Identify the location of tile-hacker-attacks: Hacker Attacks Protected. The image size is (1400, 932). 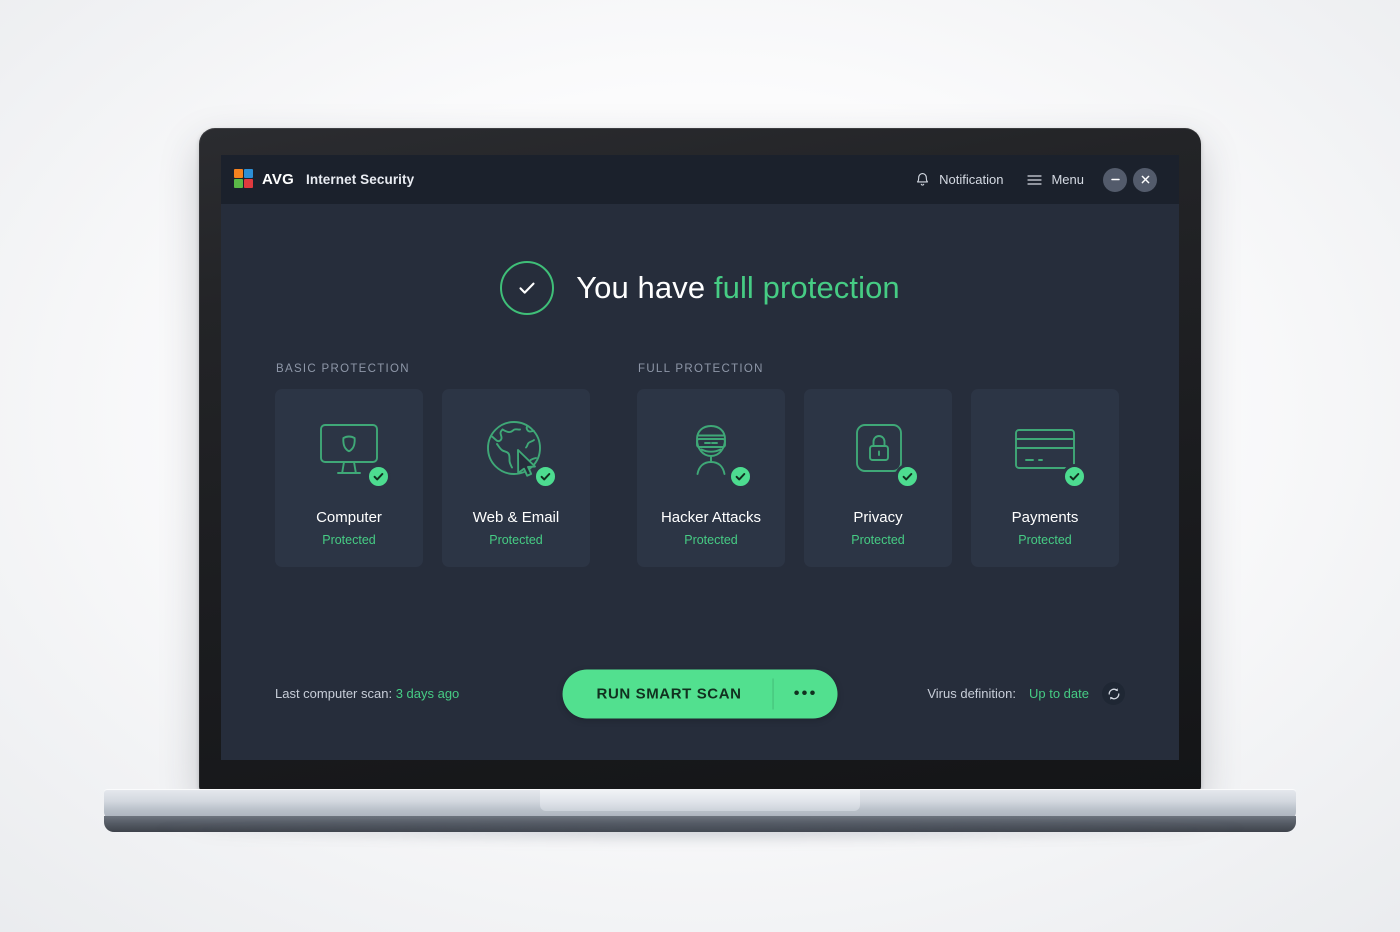
(711, 478).